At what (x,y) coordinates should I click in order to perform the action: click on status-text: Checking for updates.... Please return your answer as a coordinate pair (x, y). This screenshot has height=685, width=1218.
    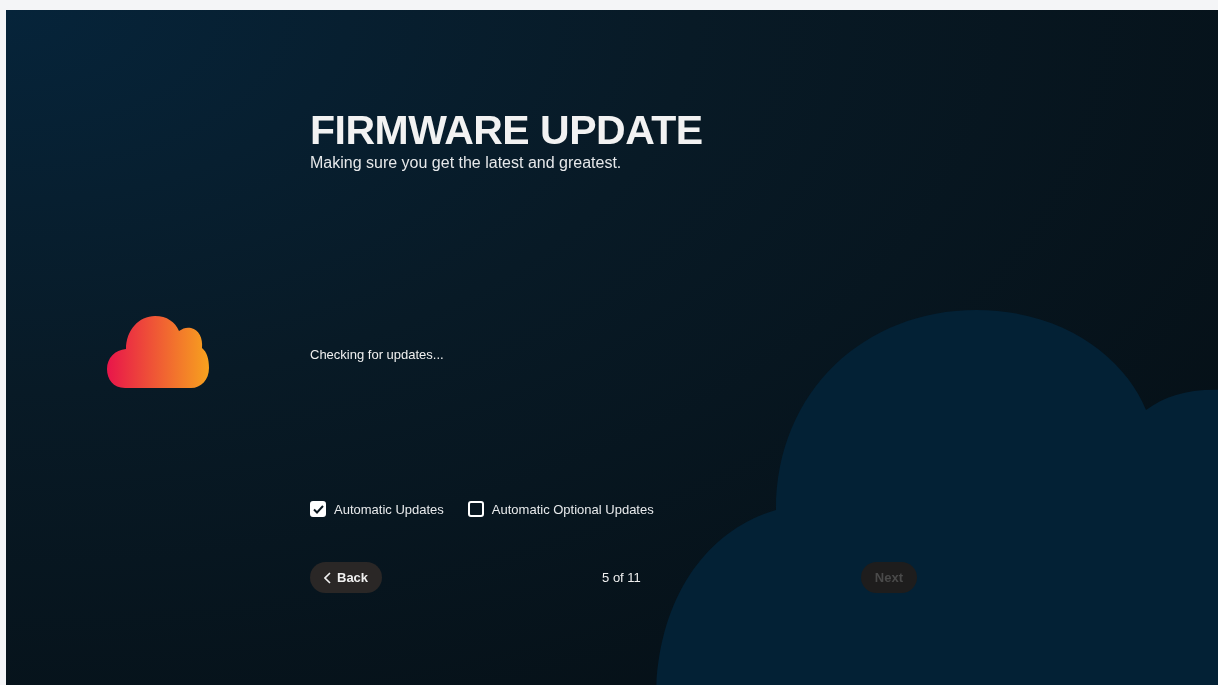
    Looking at the image, I should click on (377, 354).